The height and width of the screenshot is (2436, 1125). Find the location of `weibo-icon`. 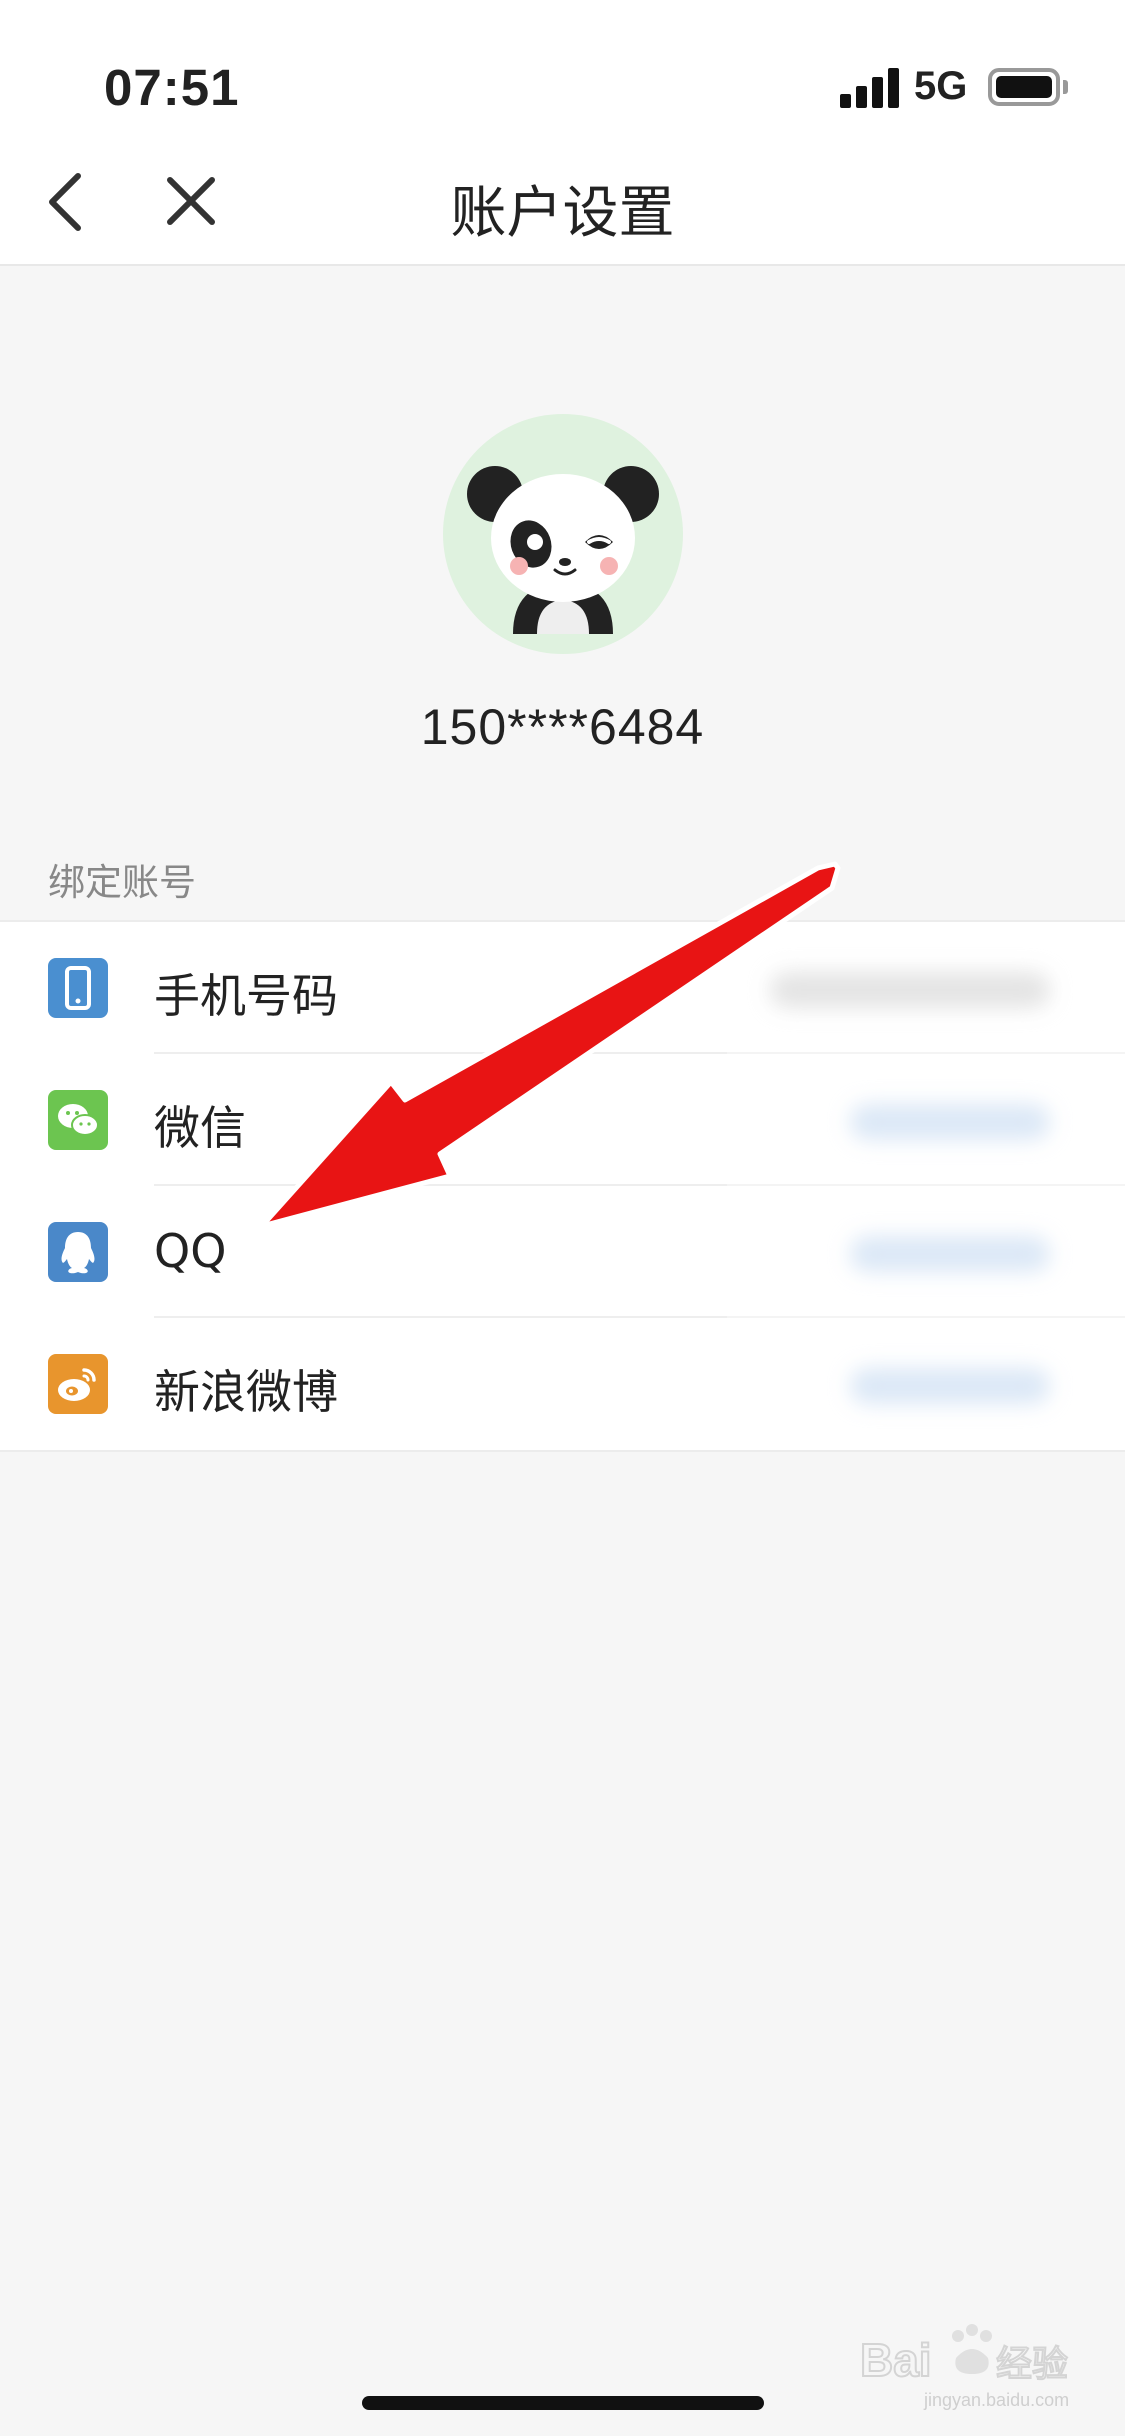

weibo-icon is located at coordinates (78, 1384).